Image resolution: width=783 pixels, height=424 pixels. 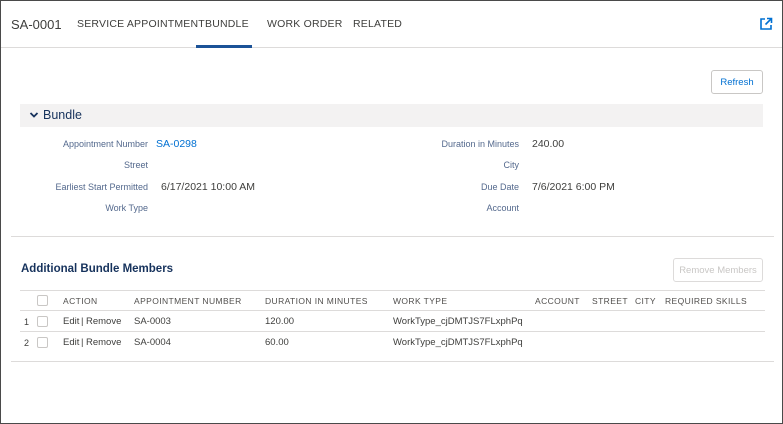 I want to click on due-date-label: Due Date, so click(x=499, y=187).